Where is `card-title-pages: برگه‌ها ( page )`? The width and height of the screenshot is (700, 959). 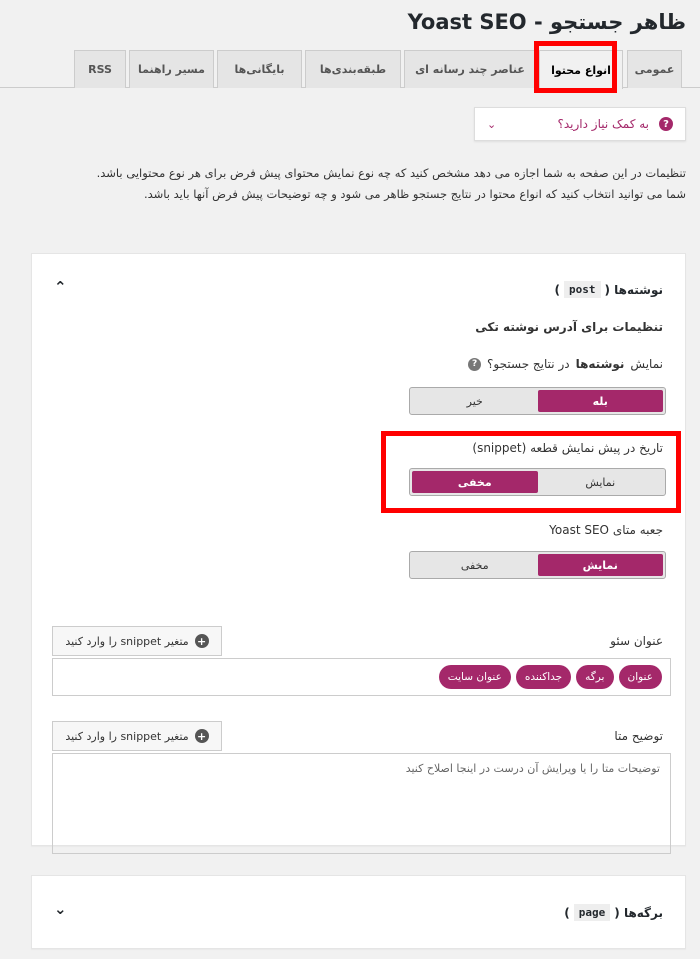 card-title-pages: برگه‌ها ( page ) is located at coordinates (613, 912).